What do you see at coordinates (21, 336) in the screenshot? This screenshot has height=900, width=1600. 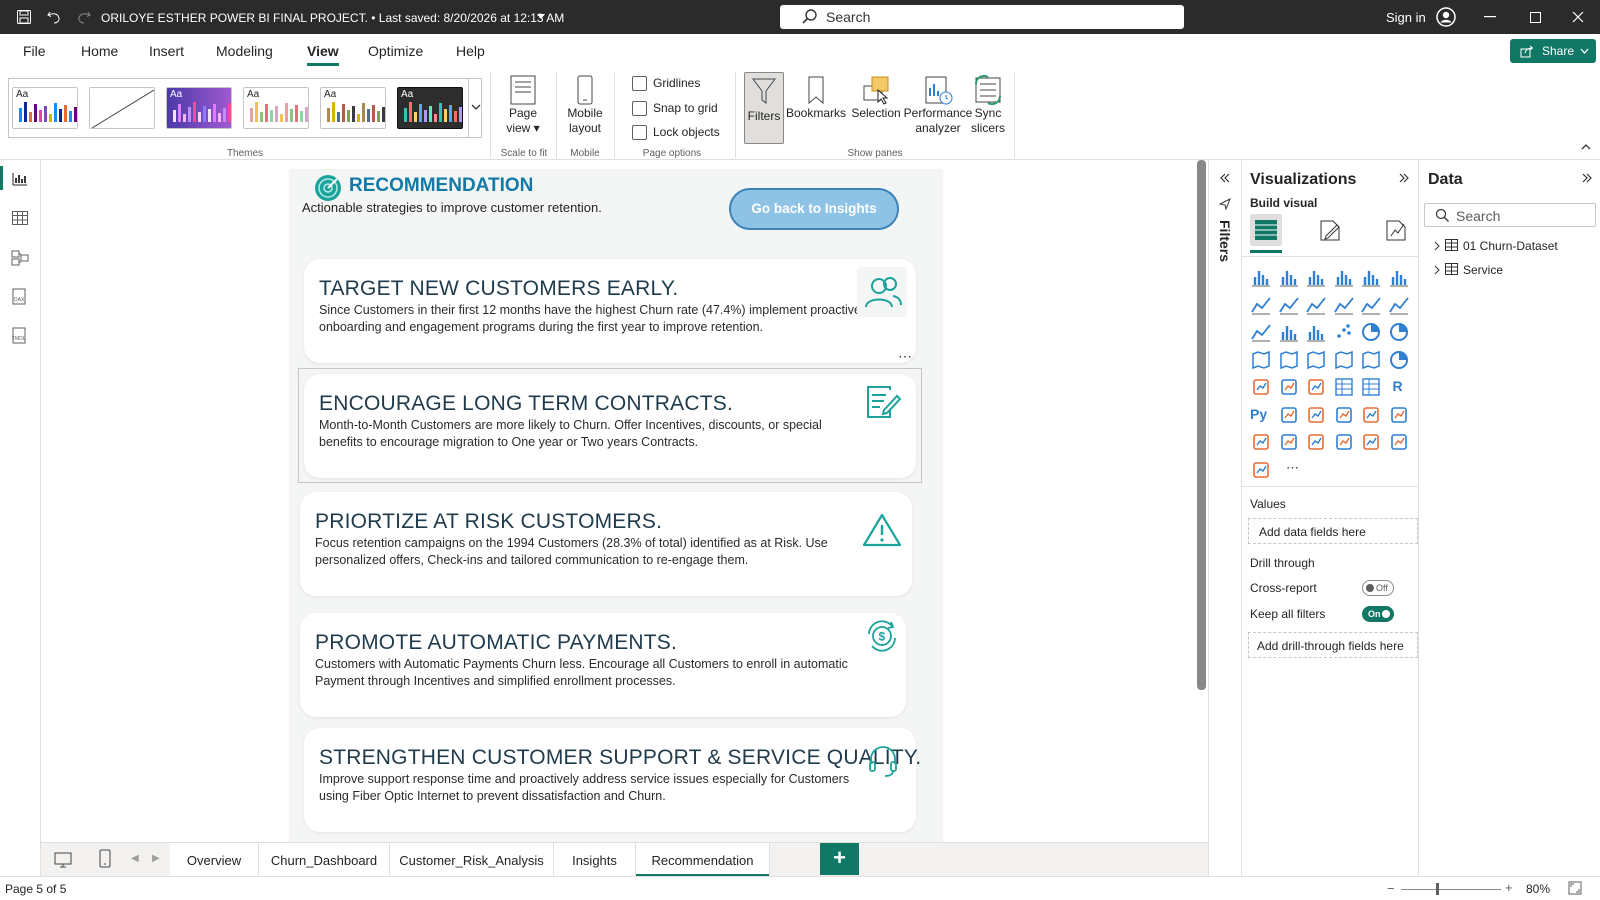 I see `tmdl-view-icon: TMDL` at bounding box center [21, 336].